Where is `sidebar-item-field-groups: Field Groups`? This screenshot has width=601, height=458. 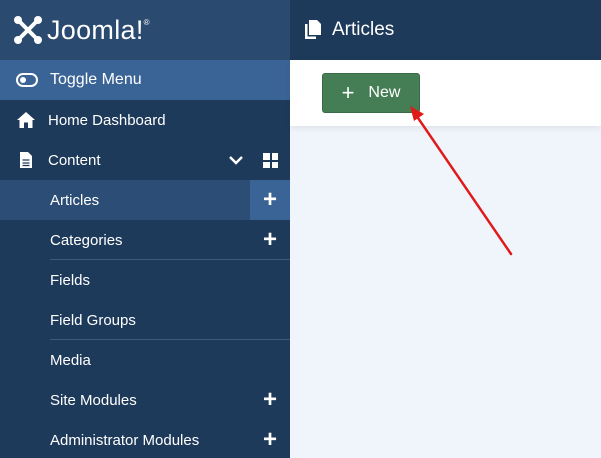 sidebar-item-field-groups: Field Groups is located at coordinates (145, 320).